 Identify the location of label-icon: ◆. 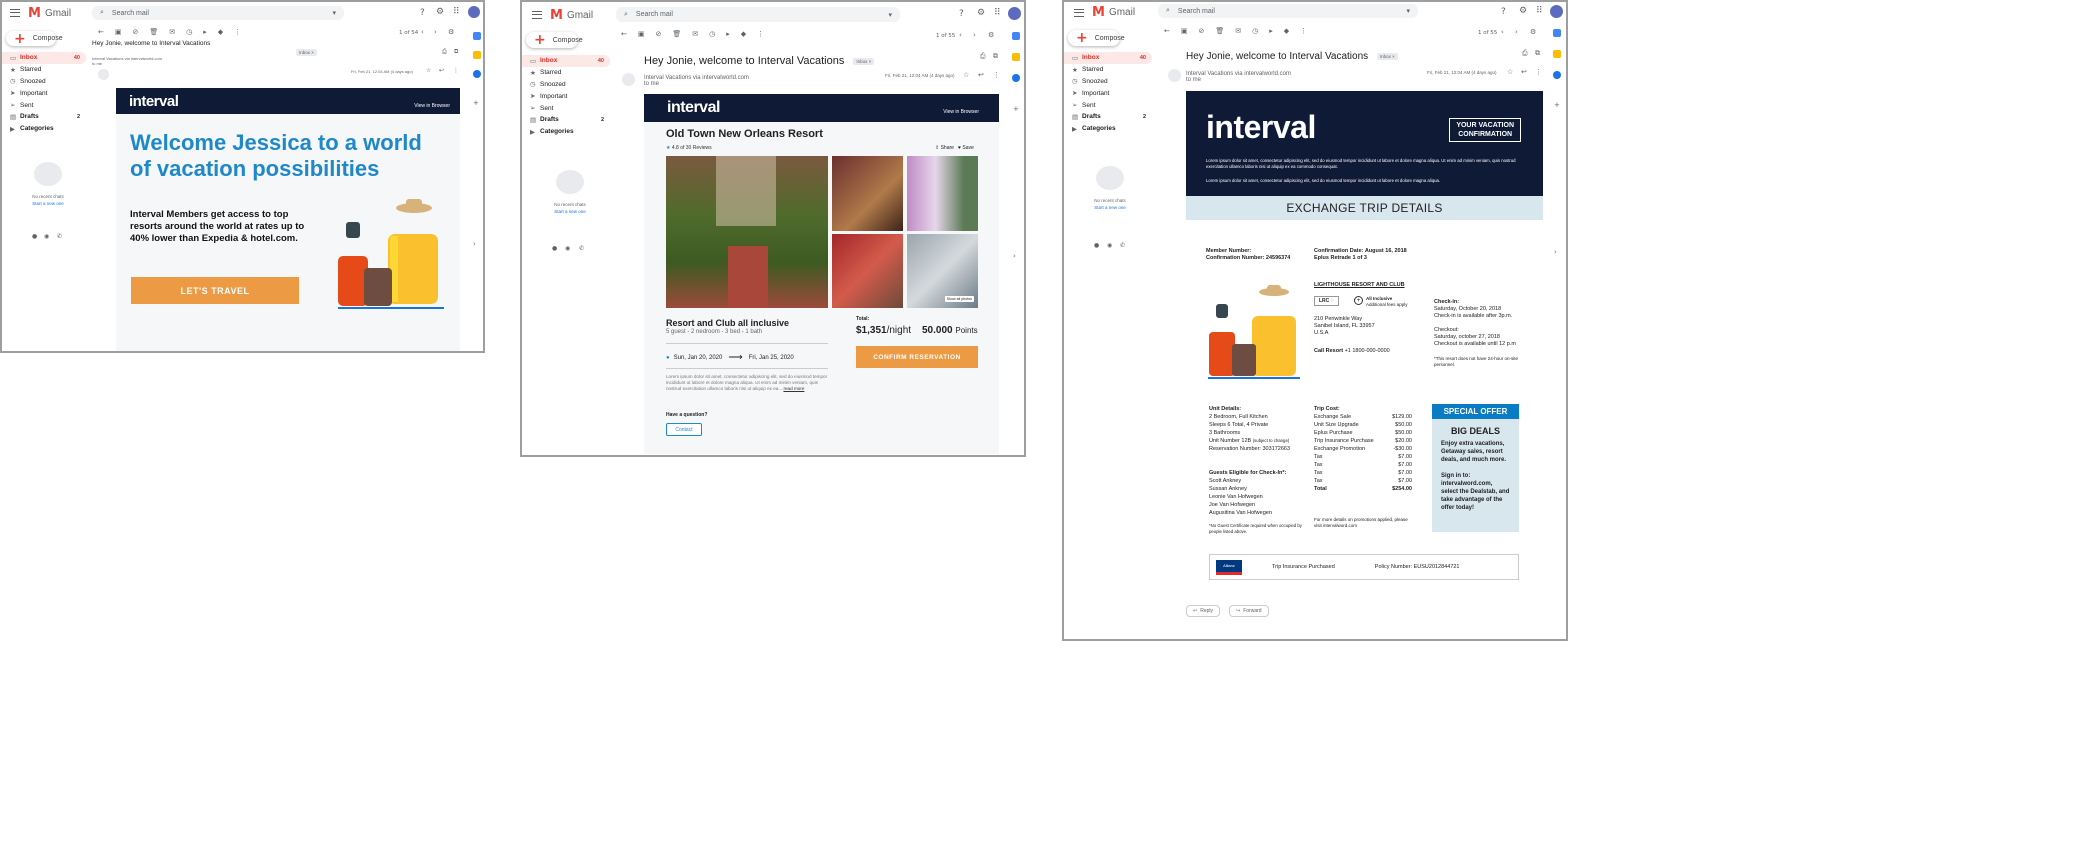
(220, 32).